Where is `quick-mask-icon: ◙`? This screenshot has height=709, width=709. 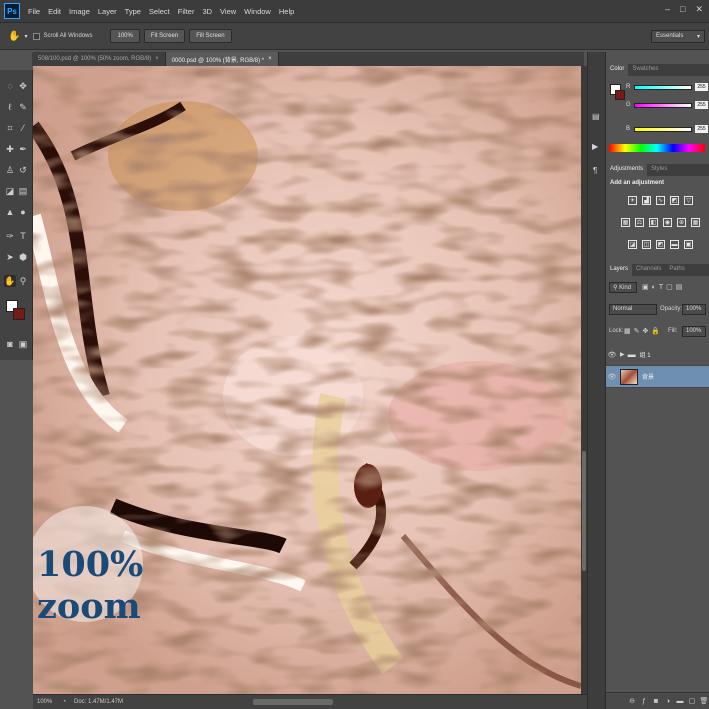 quick-mask-icon: ◙ is located at coordinates (10, 344).